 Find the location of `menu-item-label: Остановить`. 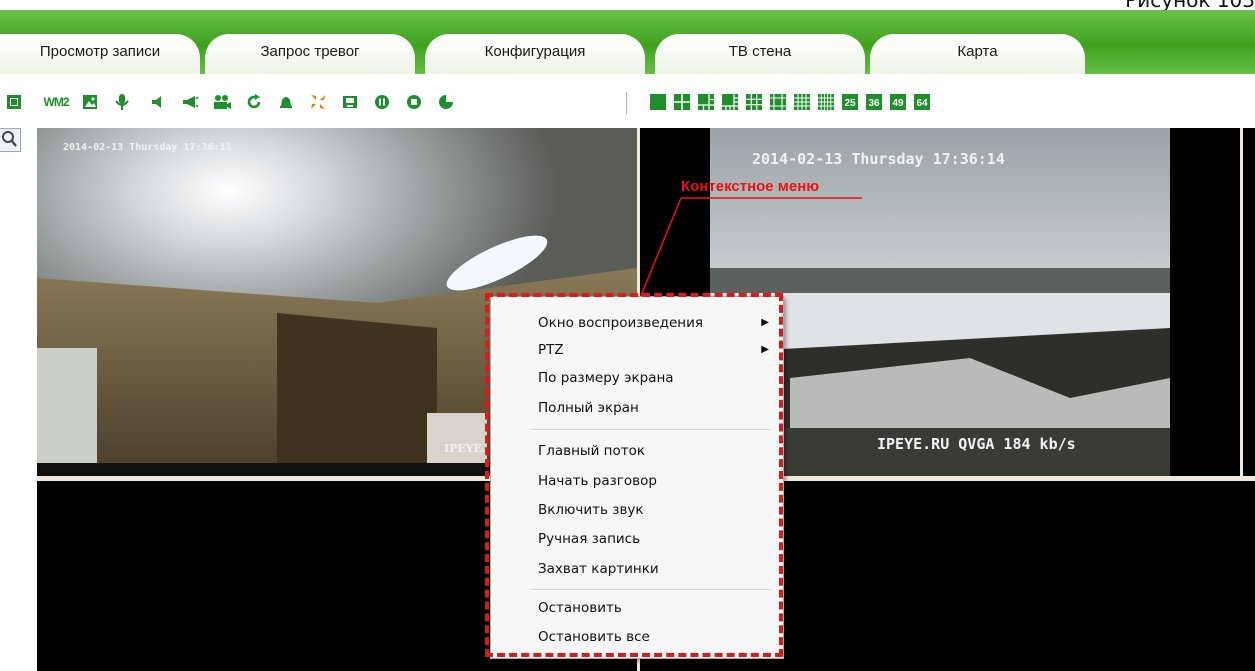

menu-item-label: Остановить is located at coordinates (580, 608).